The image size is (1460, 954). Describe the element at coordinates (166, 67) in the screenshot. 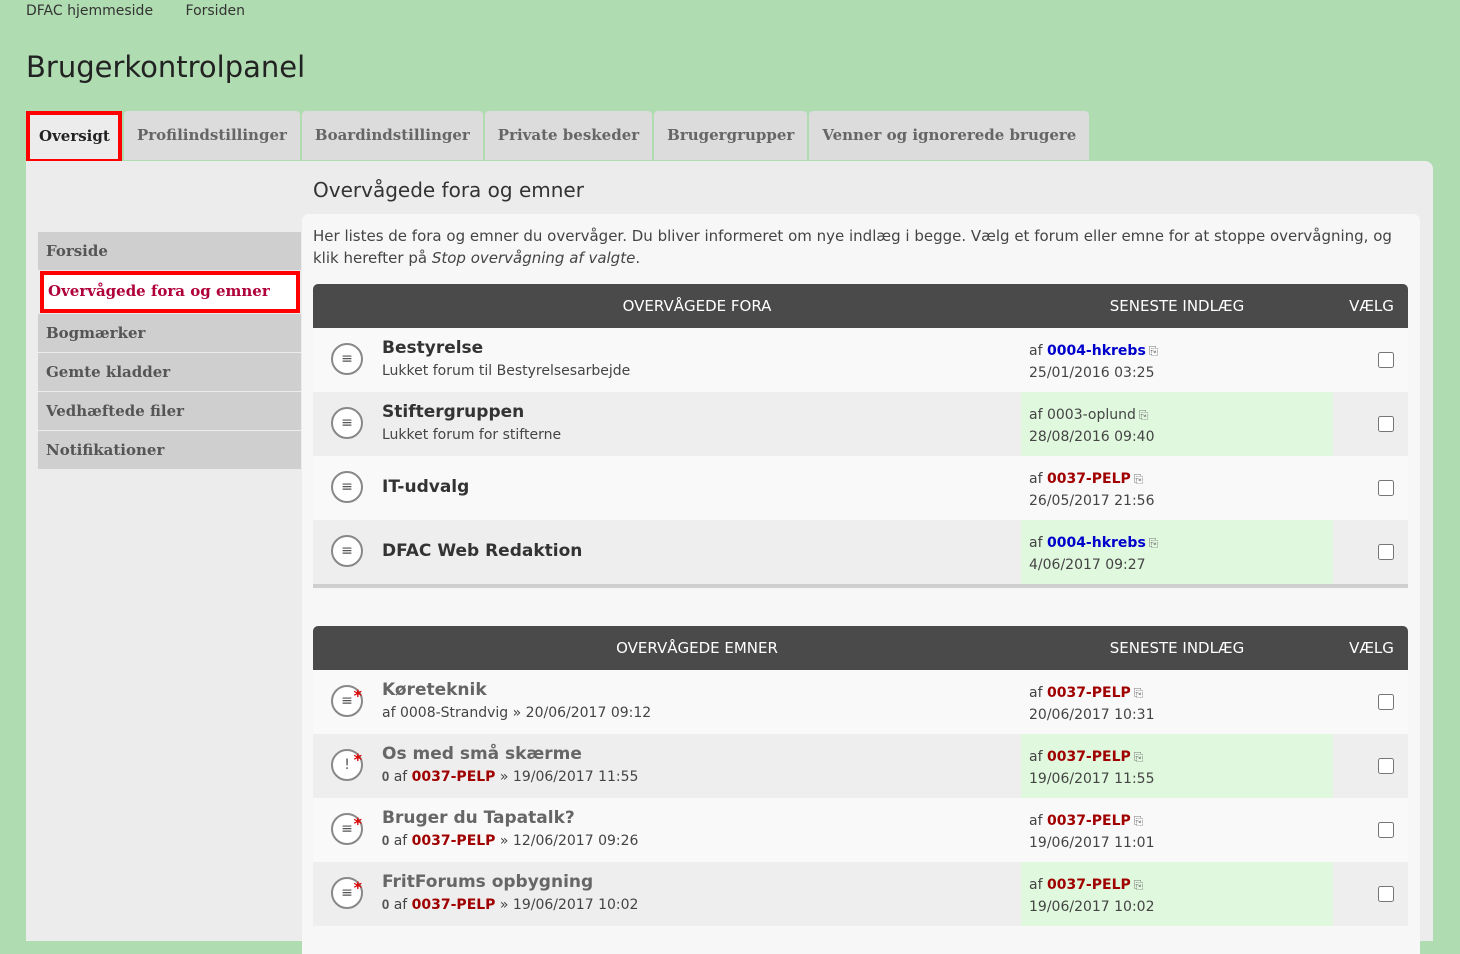

I see `page-title: Brugerkontrolpanel` at that location.